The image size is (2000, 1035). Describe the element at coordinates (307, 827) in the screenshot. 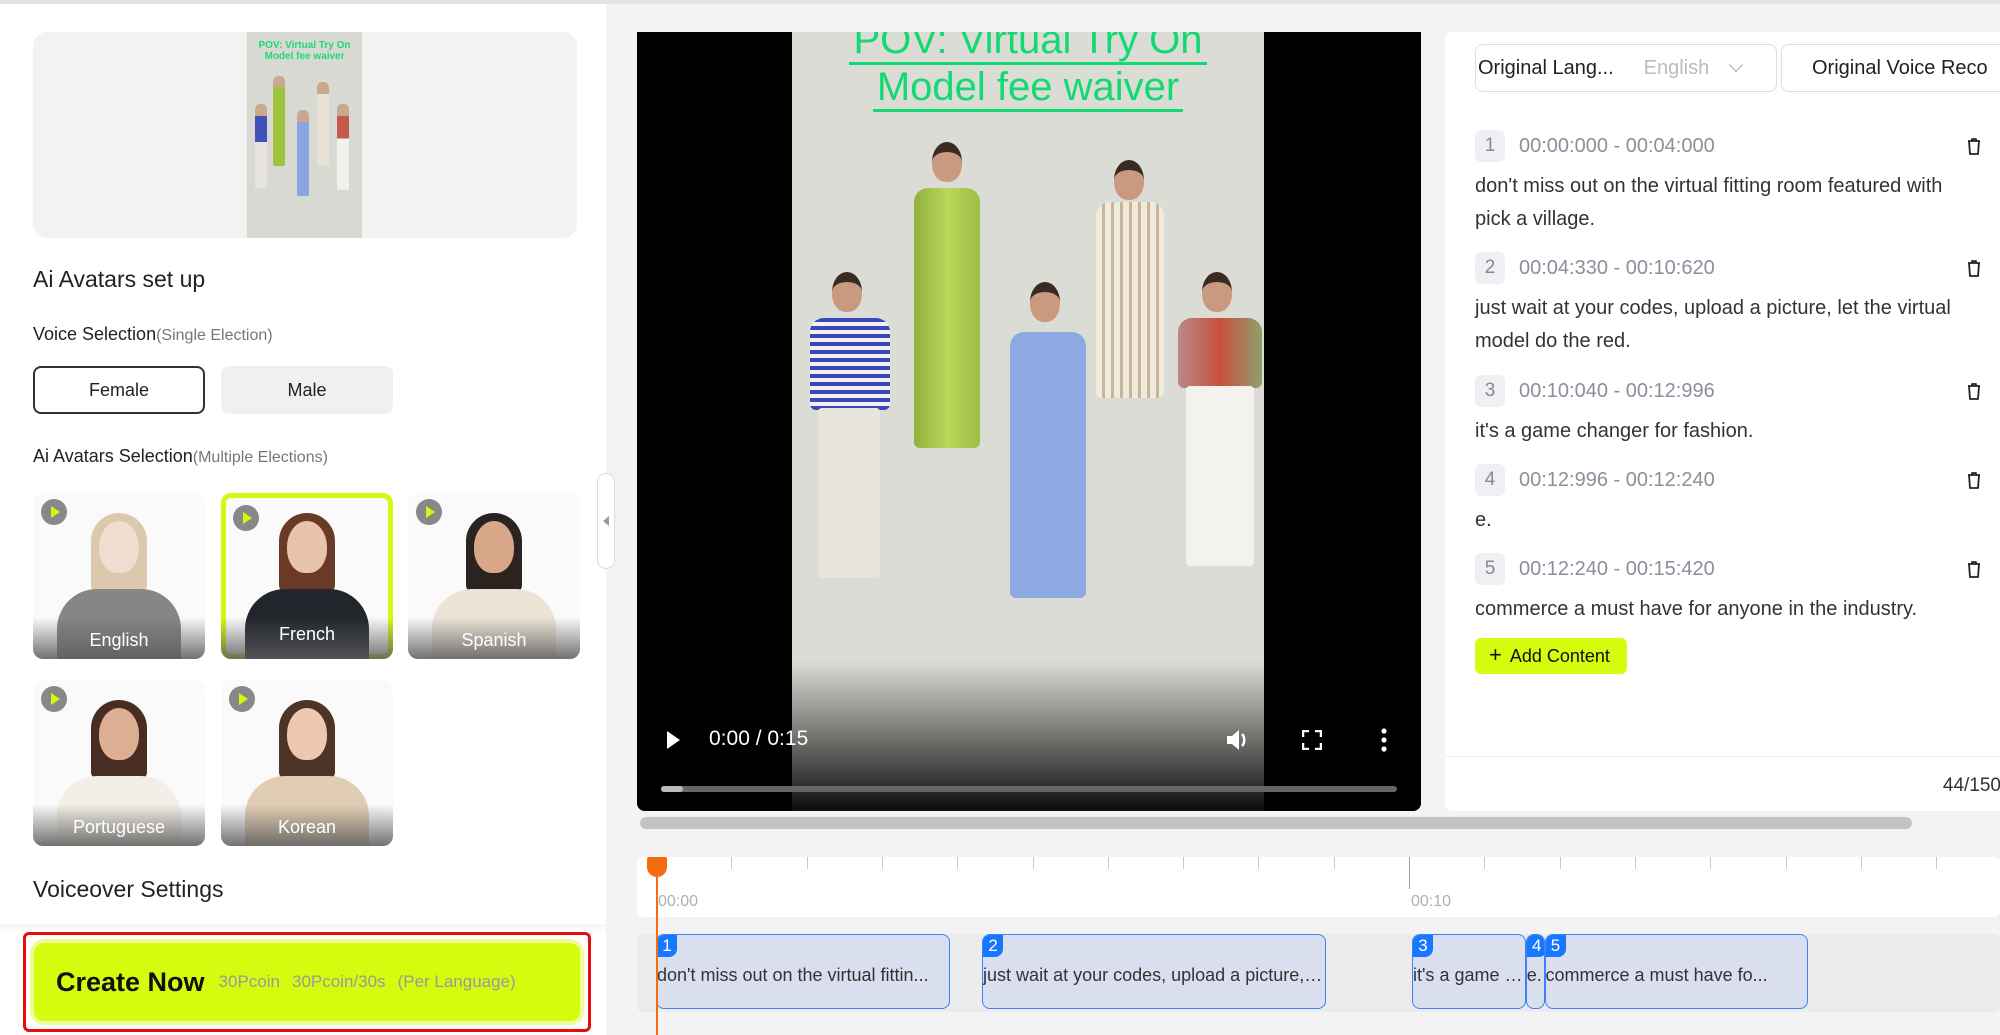

I see `avatar-name: Korean` at that location.